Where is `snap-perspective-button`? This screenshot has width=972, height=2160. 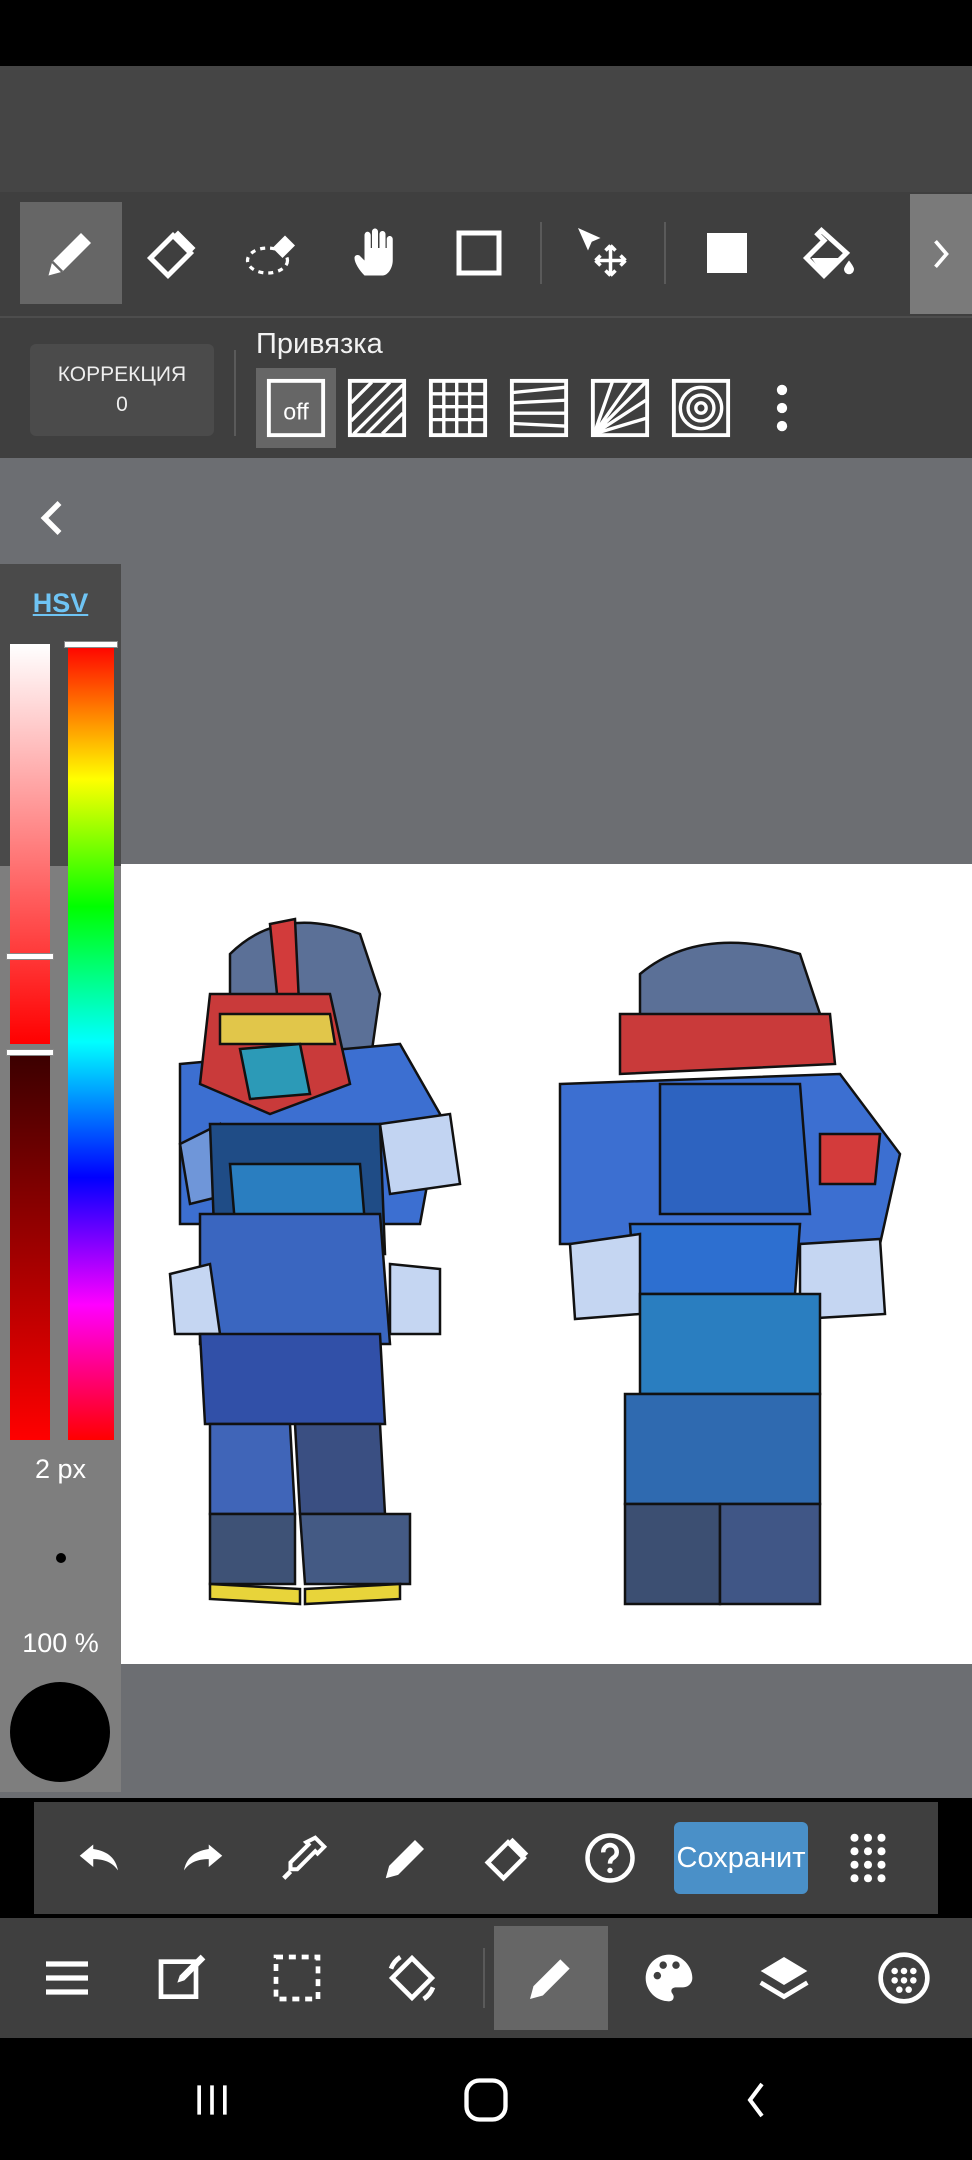 snap-perspective-button is located at coordinates (539, 408).